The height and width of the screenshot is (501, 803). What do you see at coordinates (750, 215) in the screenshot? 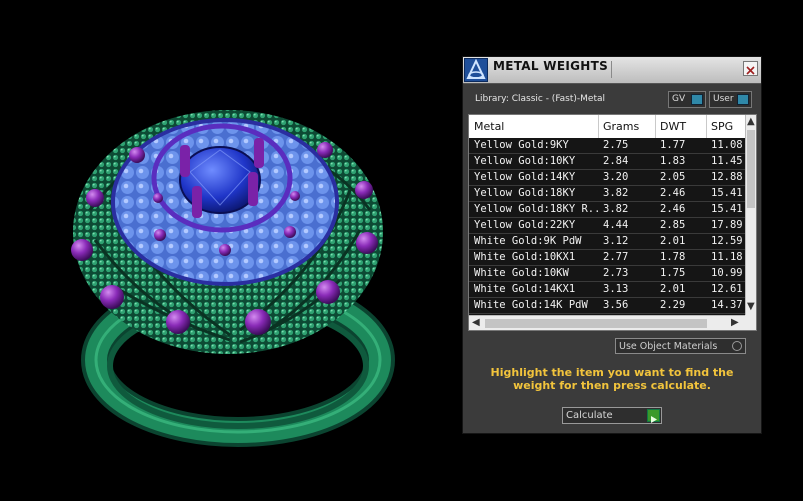
I see `vertical-scrollbar: ▲ ▼` at bounding box center [750, 215].